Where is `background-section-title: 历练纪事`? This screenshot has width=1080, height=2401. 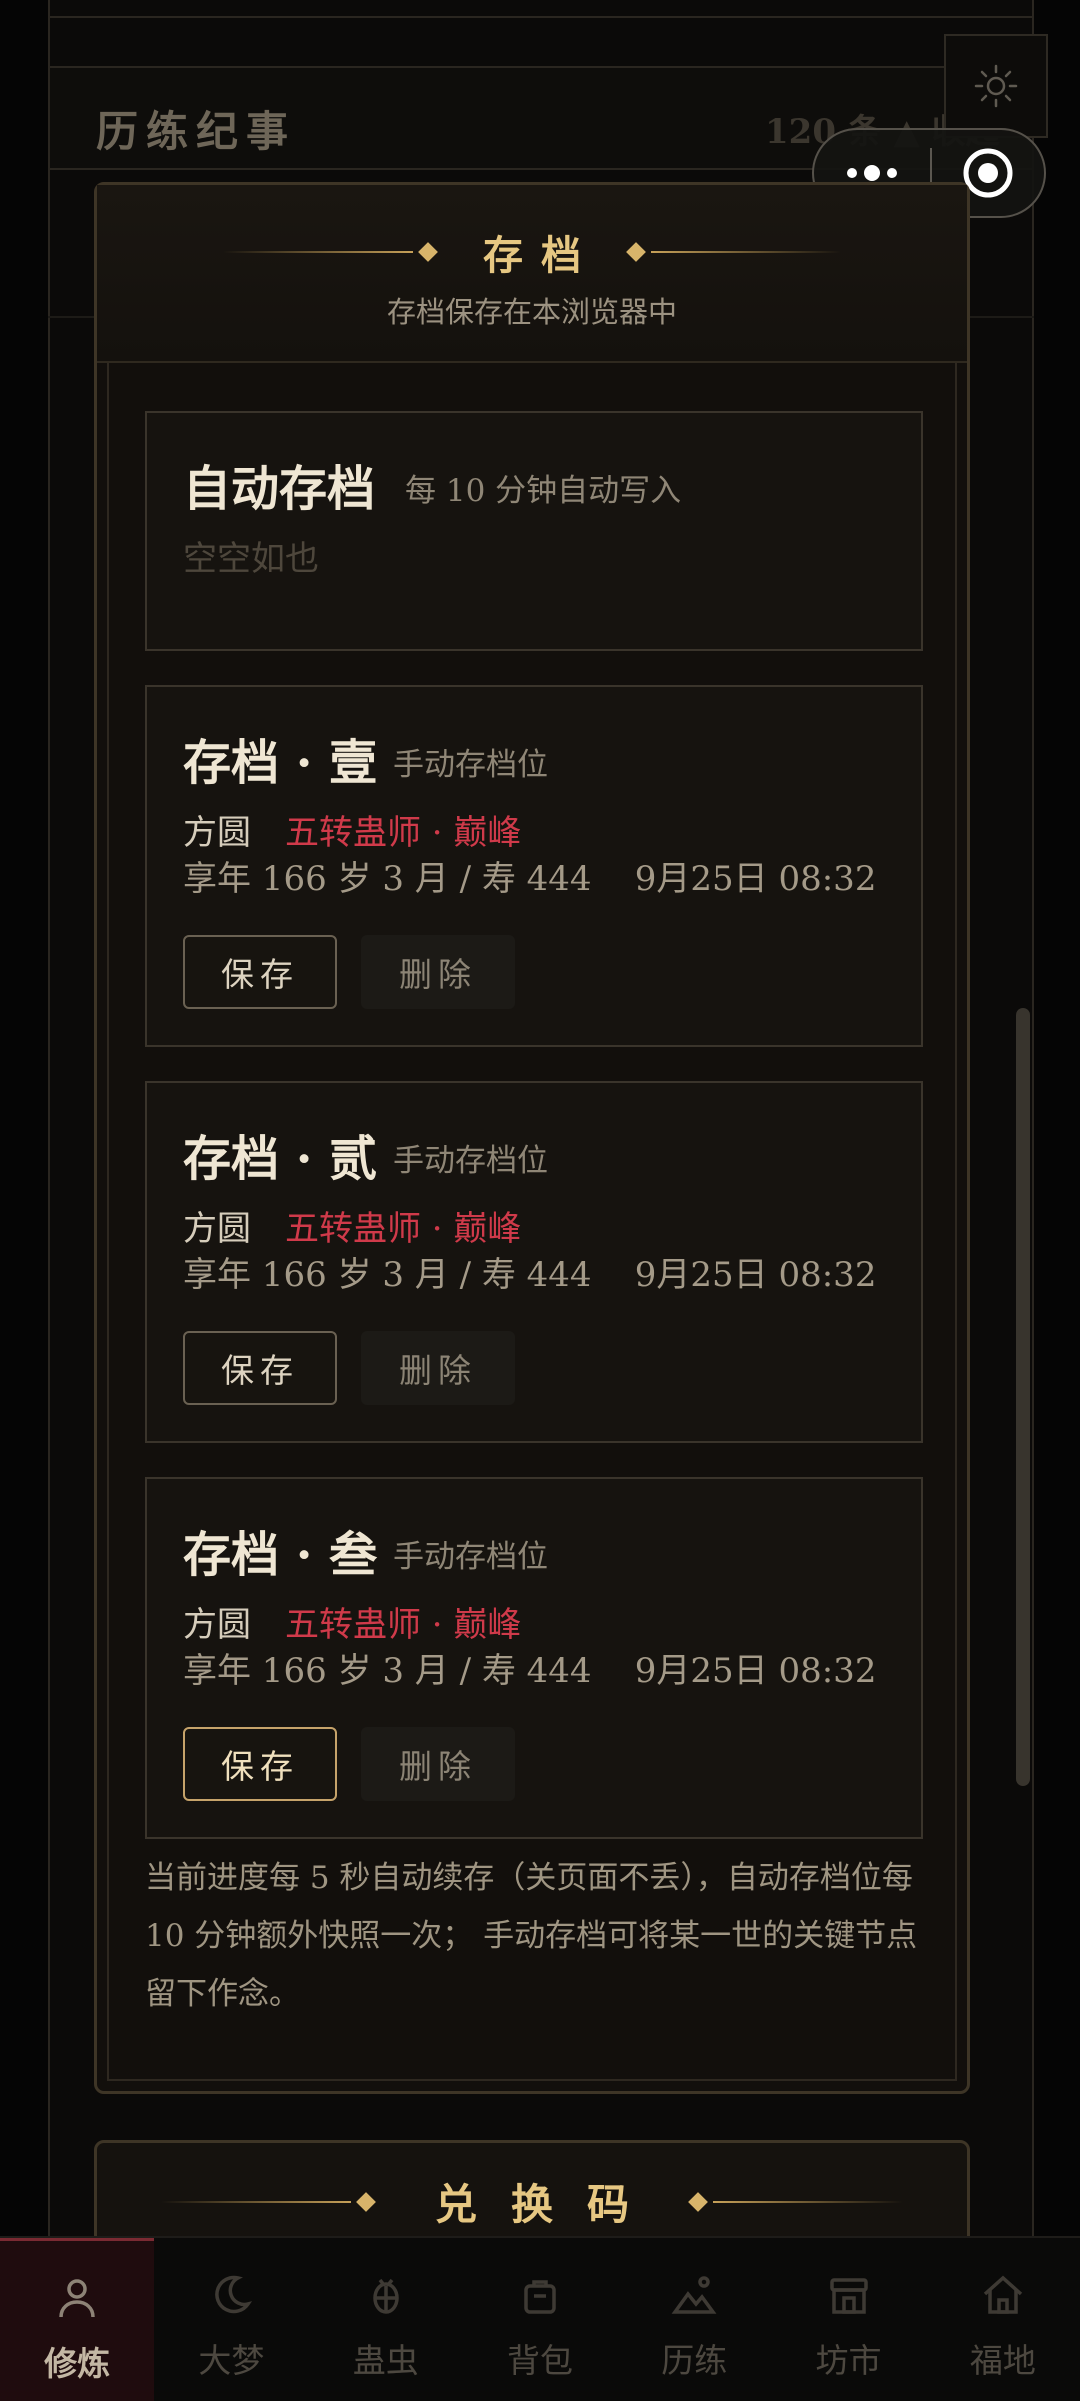
background-section-title: 历练纪事 is located at coordinates (196, 131).